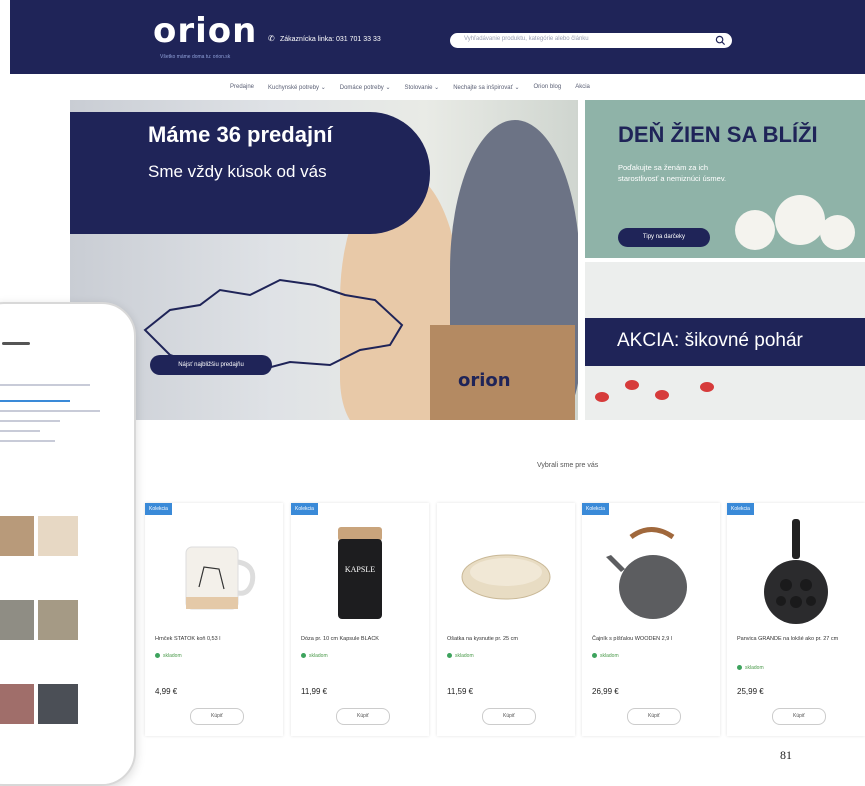  What do you see at coordinates (421, 87) in the screenshot?
I see `nav-item-stolovanie: Stolovanie ⌄` at bounding box center [421, 87].